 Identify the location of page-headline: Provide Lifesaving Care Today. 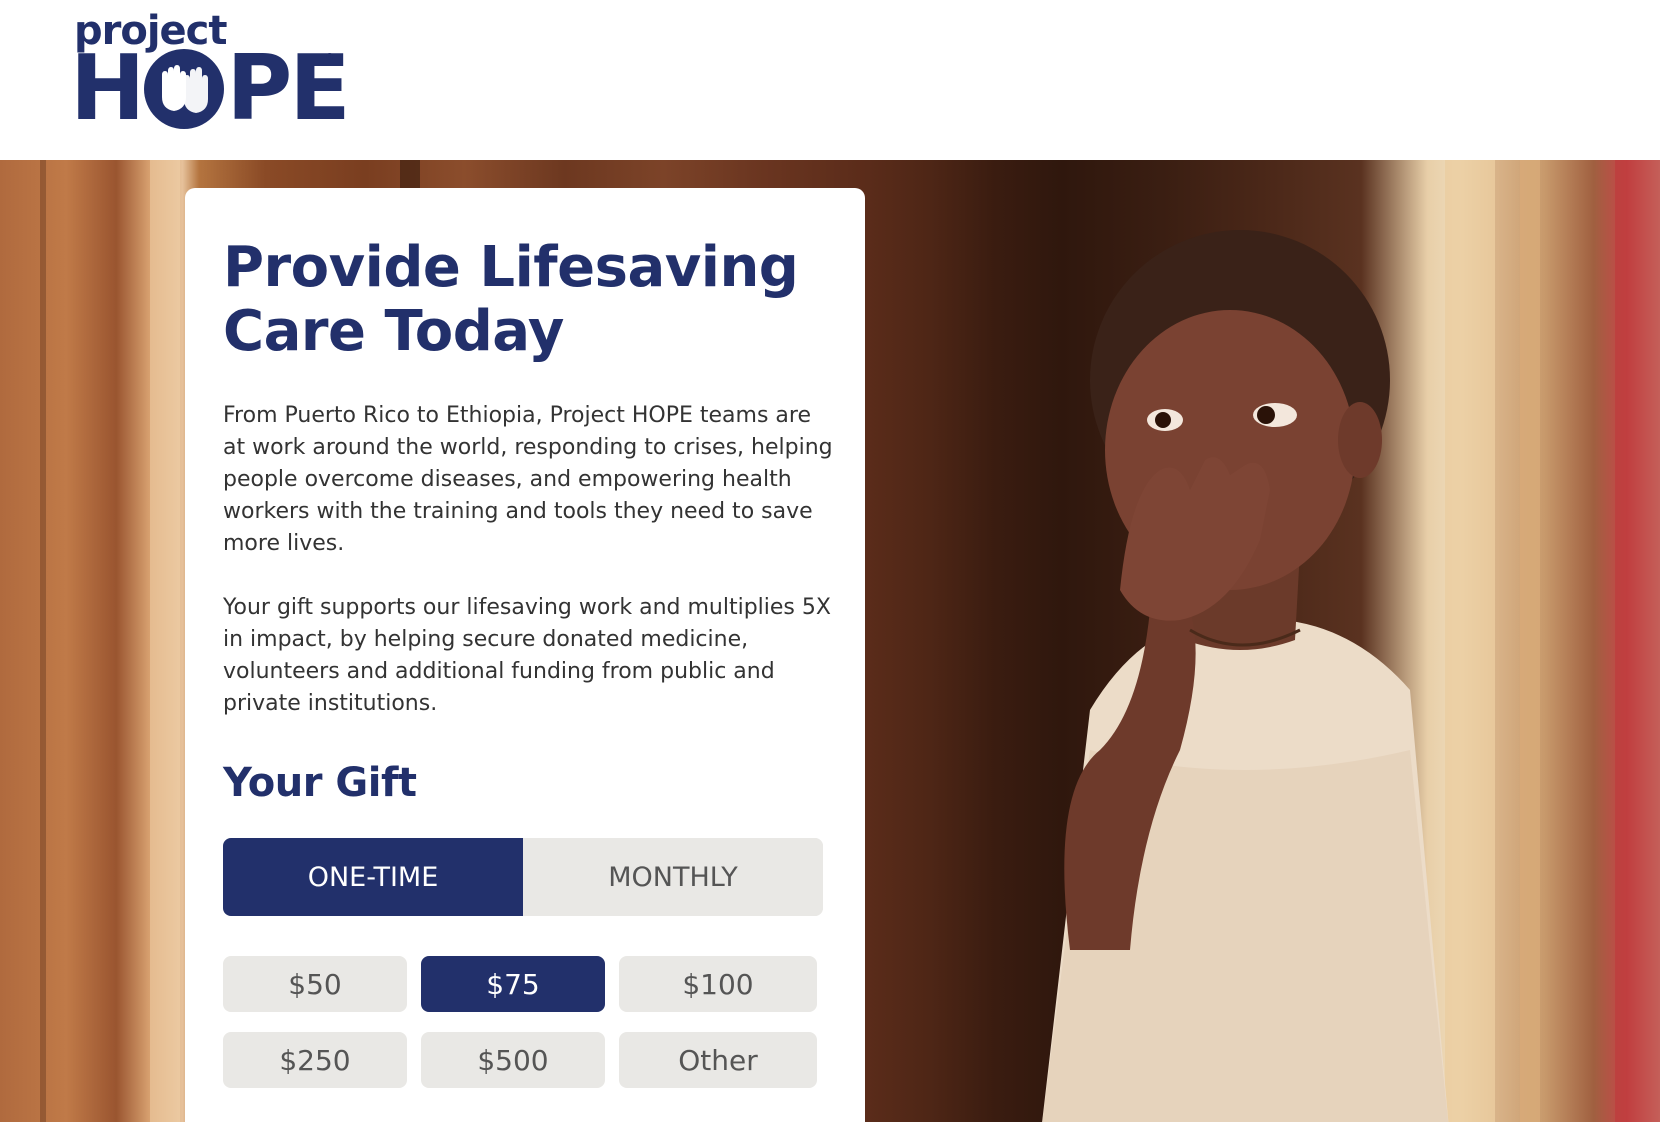
(511, 299).